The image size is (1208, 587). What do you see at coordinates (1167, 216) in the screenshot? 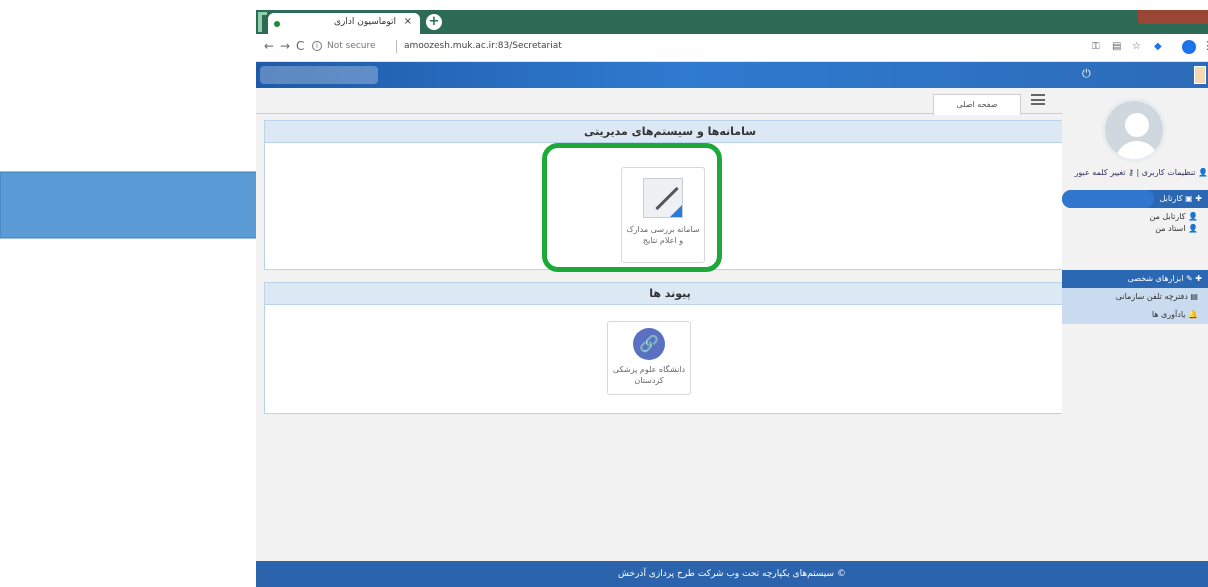
I see `staff-label: کارتابل من` at bounding box center [1167, 216].